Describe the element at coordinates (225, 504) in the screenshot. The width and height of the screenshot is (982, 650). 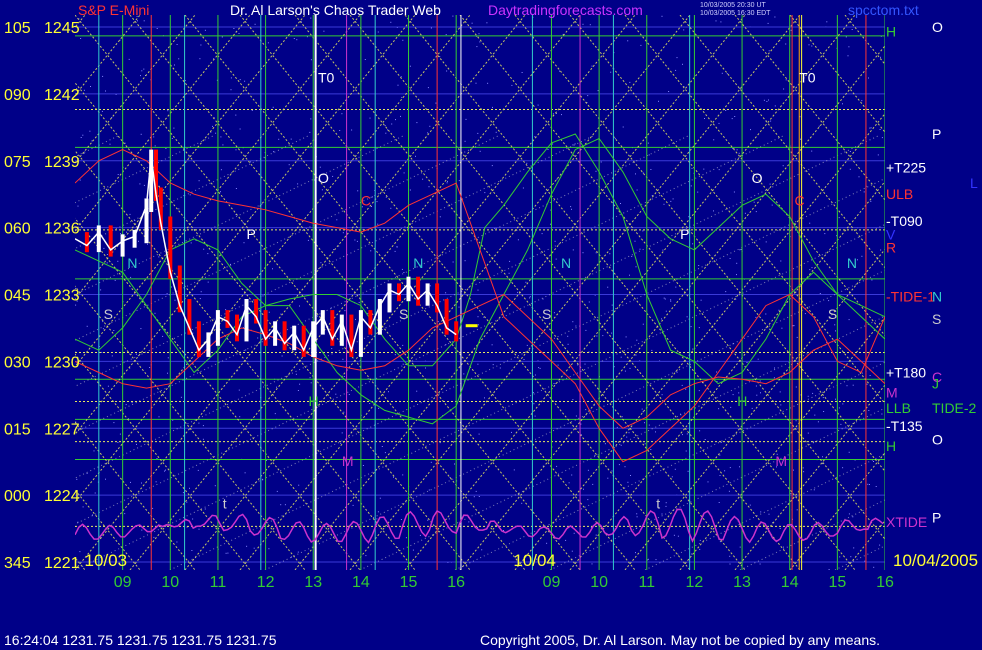
I see `chart-annotation: t` at that location.